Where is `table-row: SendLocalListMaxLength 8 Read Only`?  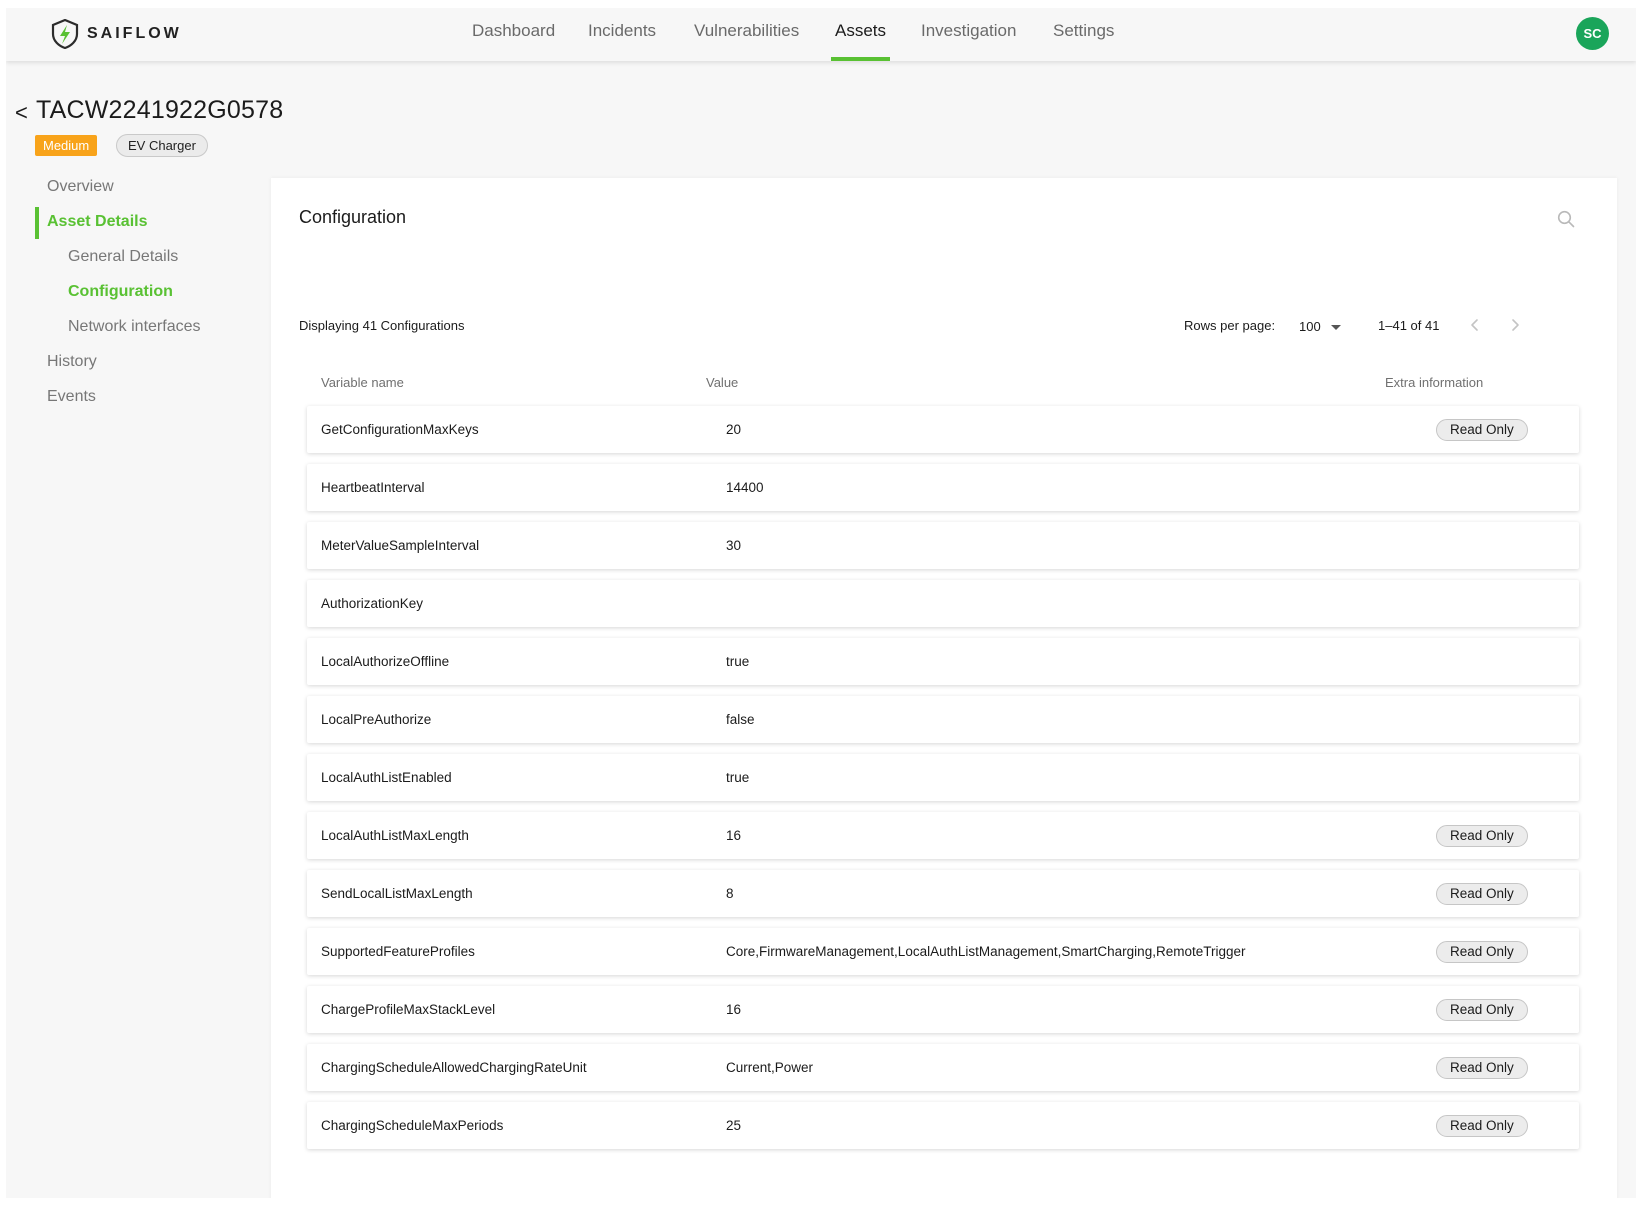 table-row: SendLocalListMaxLength 8 Read Only is located at coordinates (943, 893).